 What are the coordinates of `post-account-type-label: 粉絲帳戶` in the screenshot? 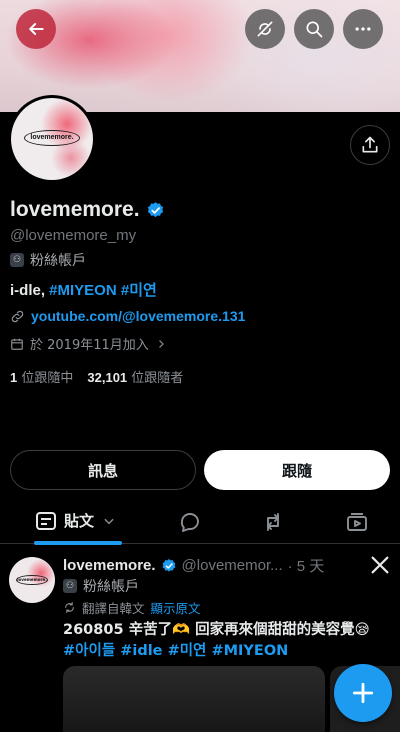 It's located at (111, 587).